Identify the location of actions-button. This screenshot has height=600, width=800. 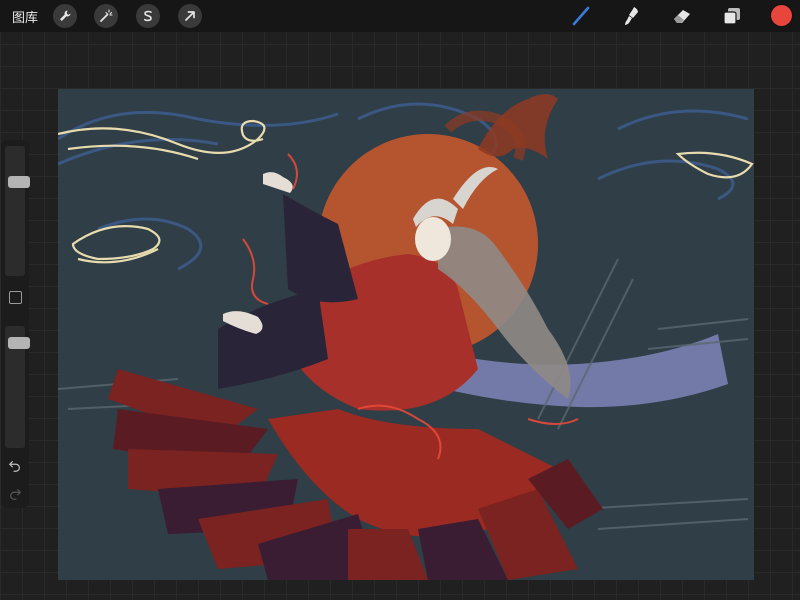
(65, 16).